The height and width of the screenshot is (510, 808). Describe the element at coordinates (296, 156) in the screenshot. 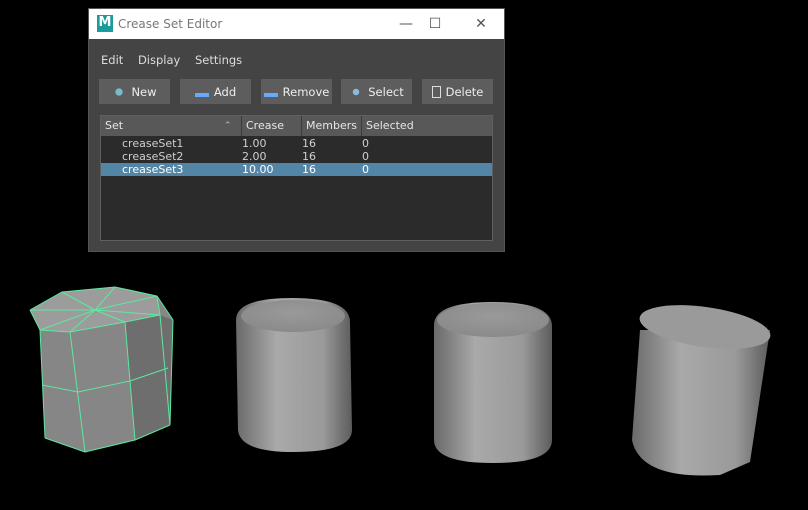

I see `table-row: creaseSet2 2.00 16 0` at that location.